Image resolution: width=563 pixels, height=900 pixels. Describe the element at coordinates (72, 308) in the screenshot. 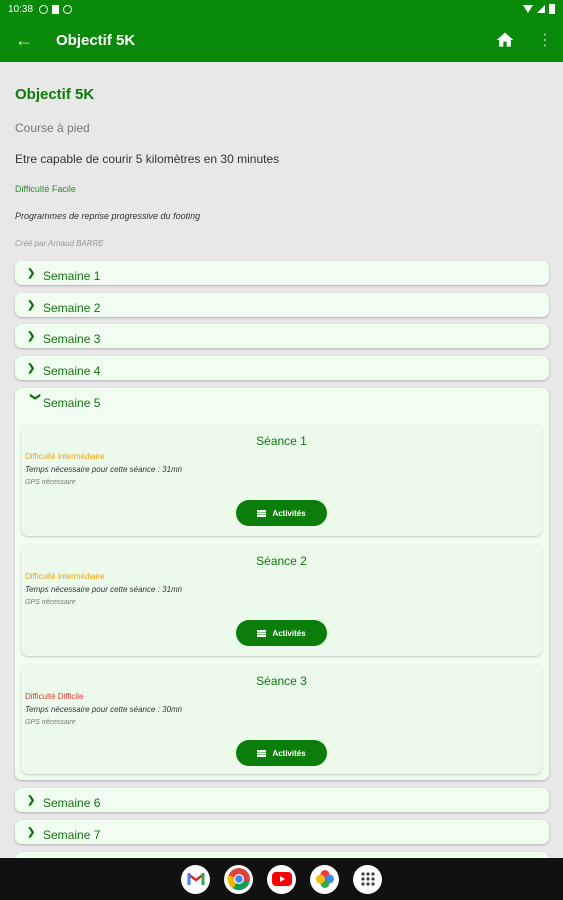

I see `week-label: Semaine 2` at that location.